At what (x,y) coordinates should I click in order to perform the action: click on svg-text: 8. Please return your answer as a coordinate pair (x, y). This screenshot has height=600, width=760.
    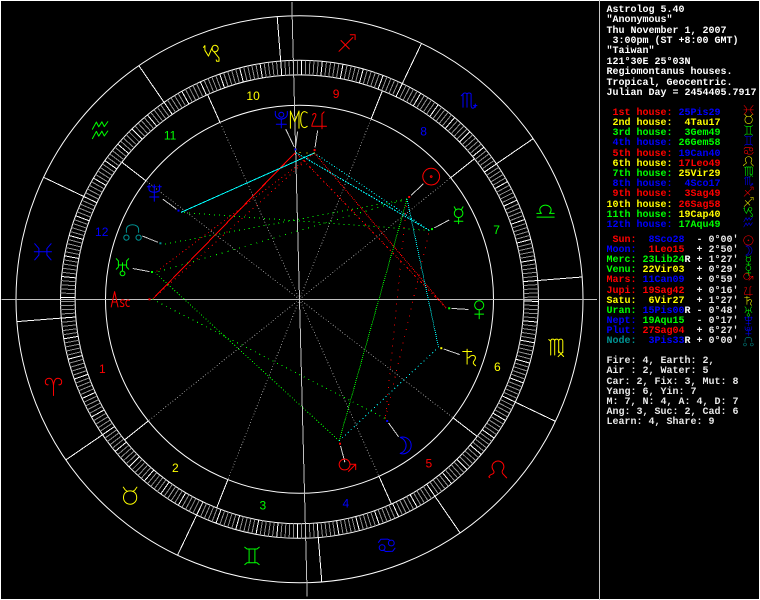
    Looking at the image, I should click on (423, 131).